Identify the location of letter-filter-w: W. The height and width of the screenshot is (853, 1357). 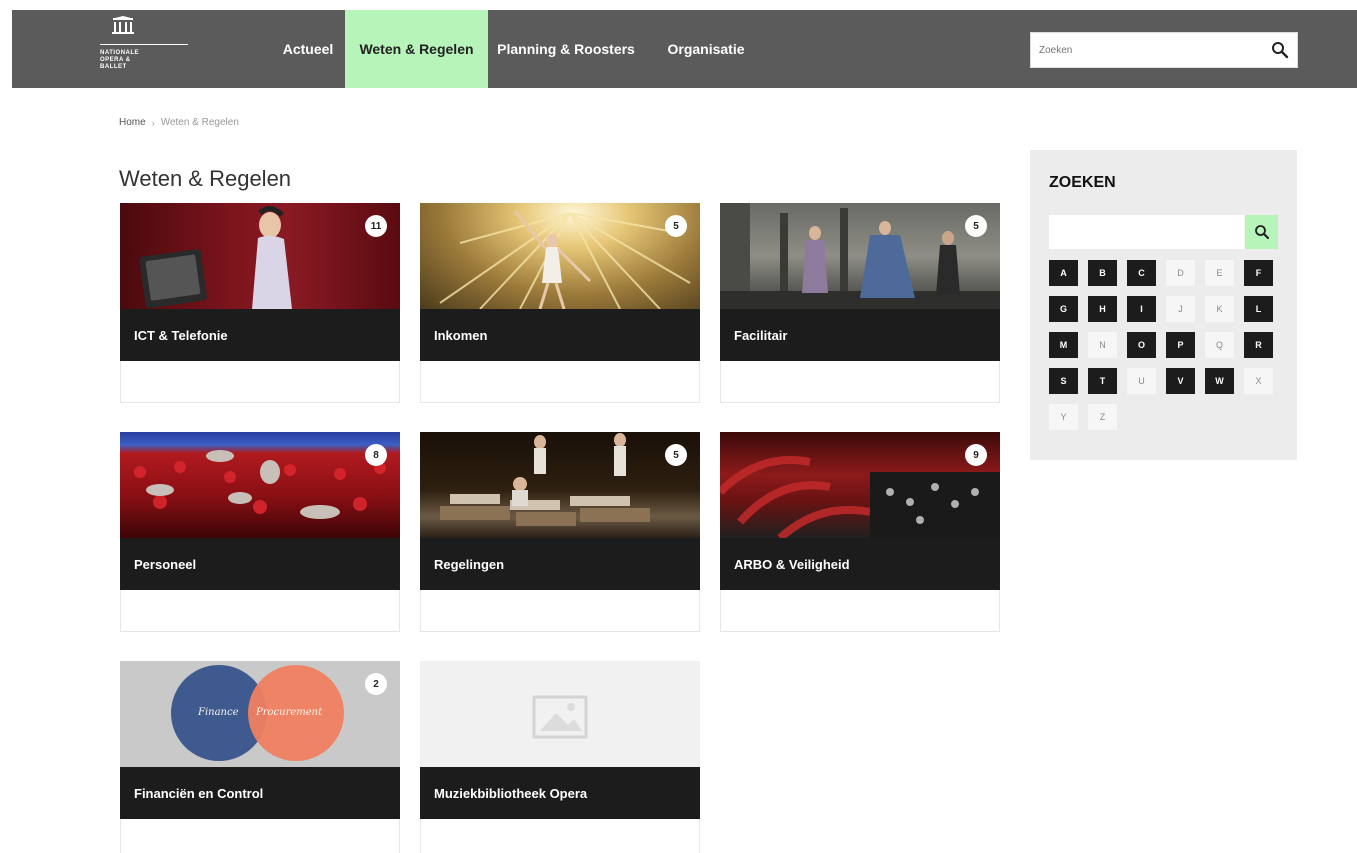
(1219, 381).